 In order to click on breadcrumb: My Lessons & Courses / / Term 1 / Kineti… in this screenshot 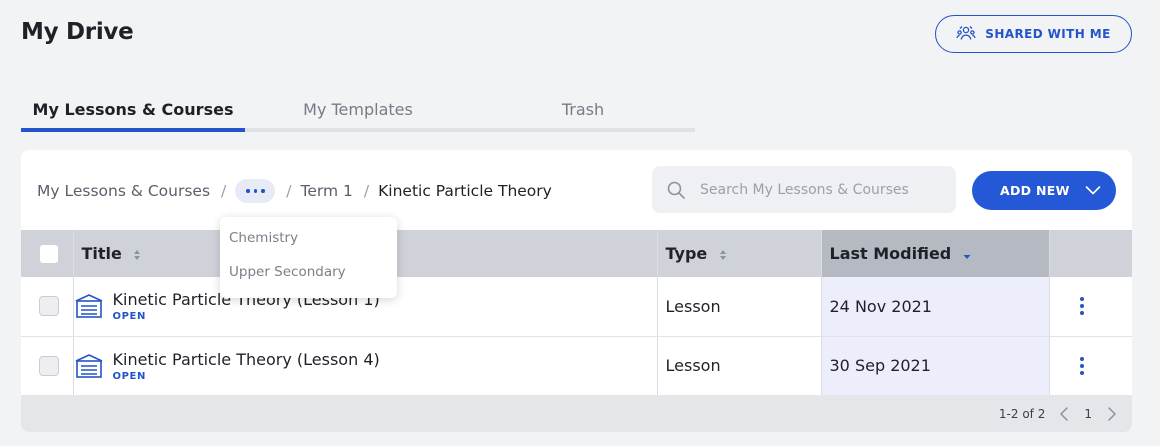, I will do `click(294, 191)`.